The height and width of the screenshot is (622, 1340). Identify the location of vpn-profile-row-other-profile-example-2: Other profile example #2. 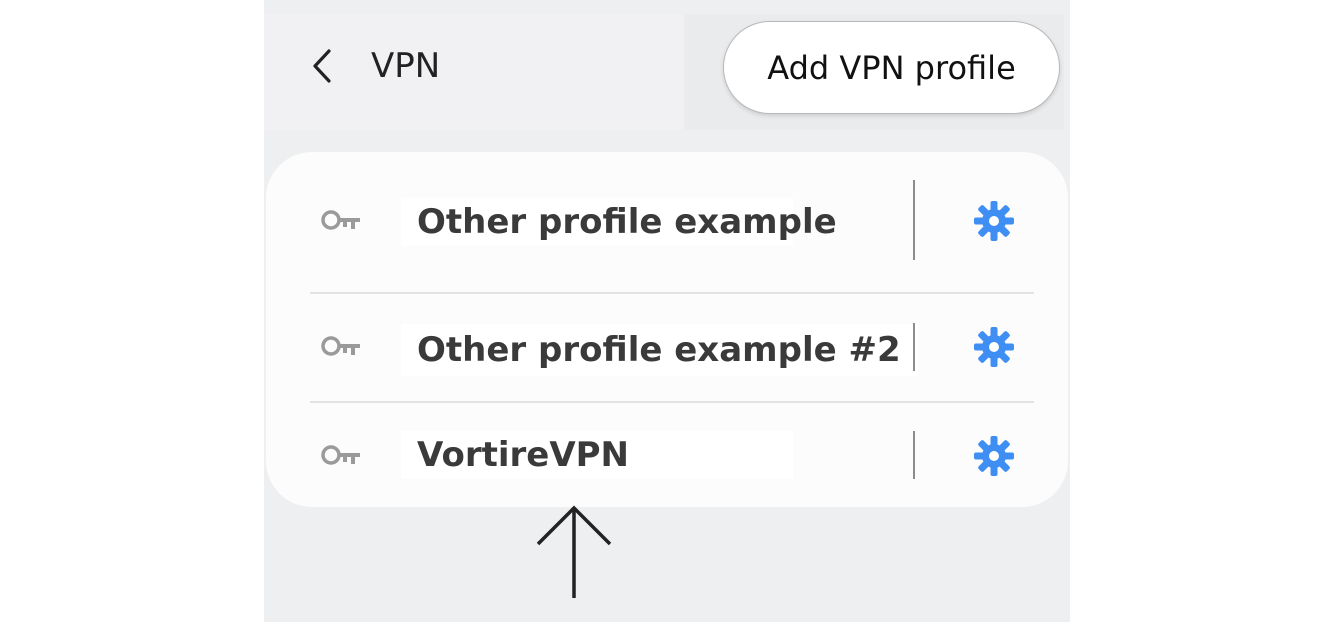
(667, 348).